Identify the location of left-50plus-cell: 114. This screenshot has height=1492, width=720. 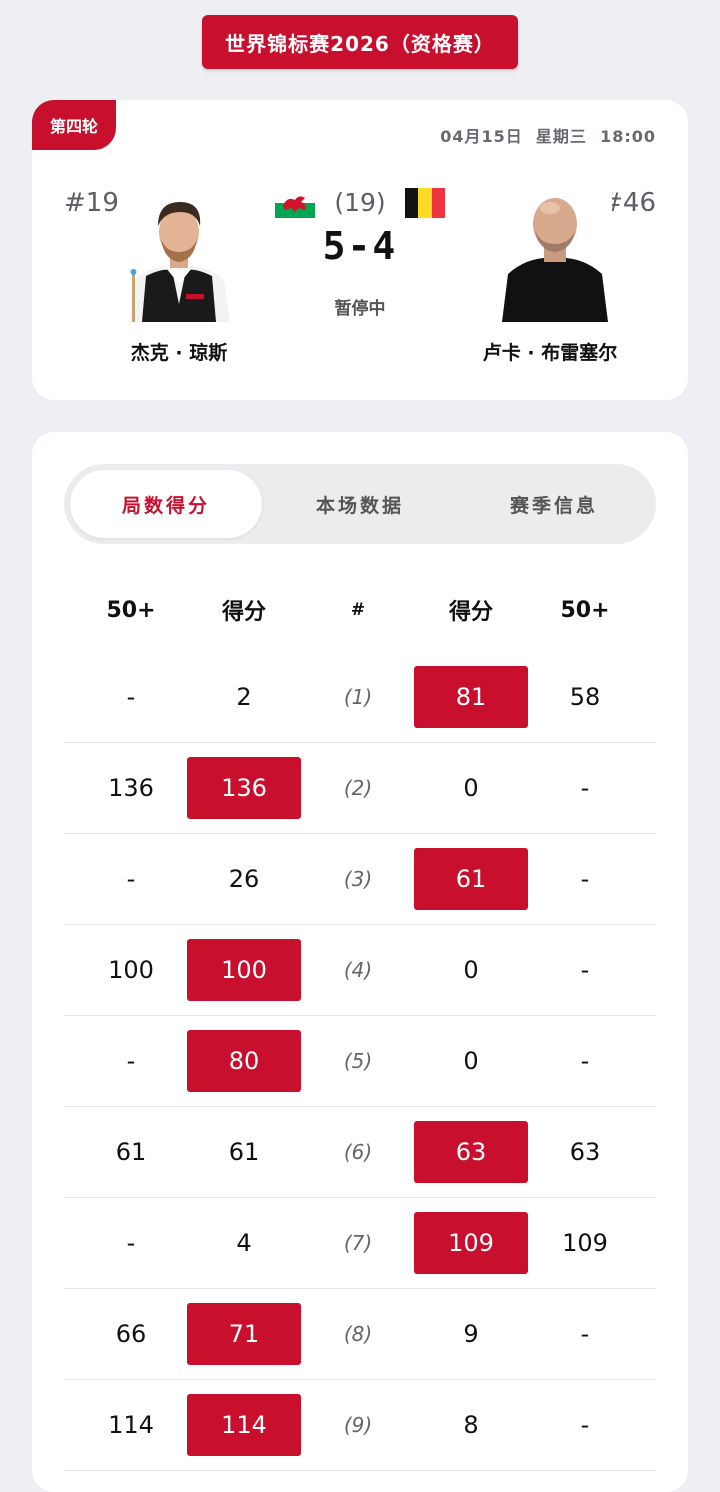
(131, 1425).